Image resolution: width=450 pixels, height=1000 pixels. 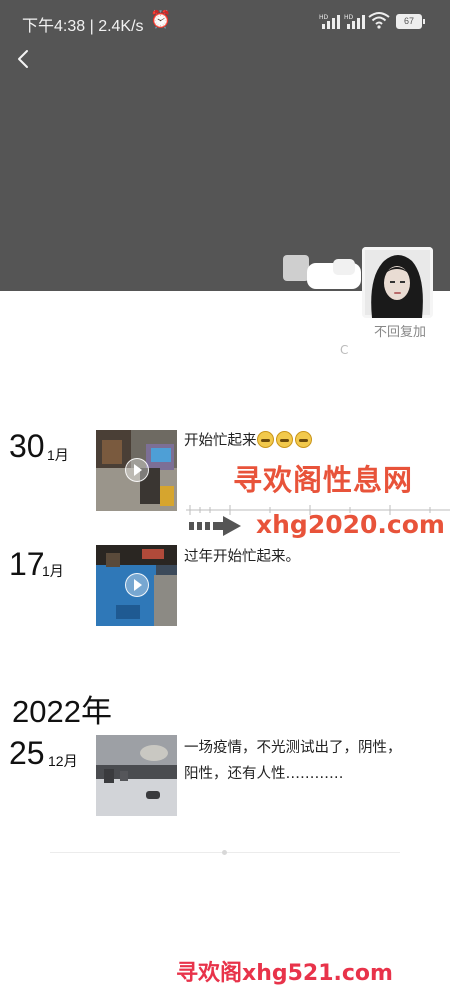 I want to click on profile-signature: 不回复加, so click(x=400, y=332).